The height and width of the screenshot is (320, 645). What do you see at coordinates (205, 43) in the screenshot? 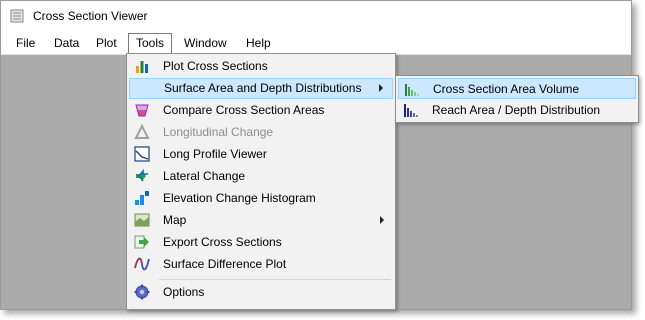
I see `menu-window: Window` at bounding box center [205, 43].